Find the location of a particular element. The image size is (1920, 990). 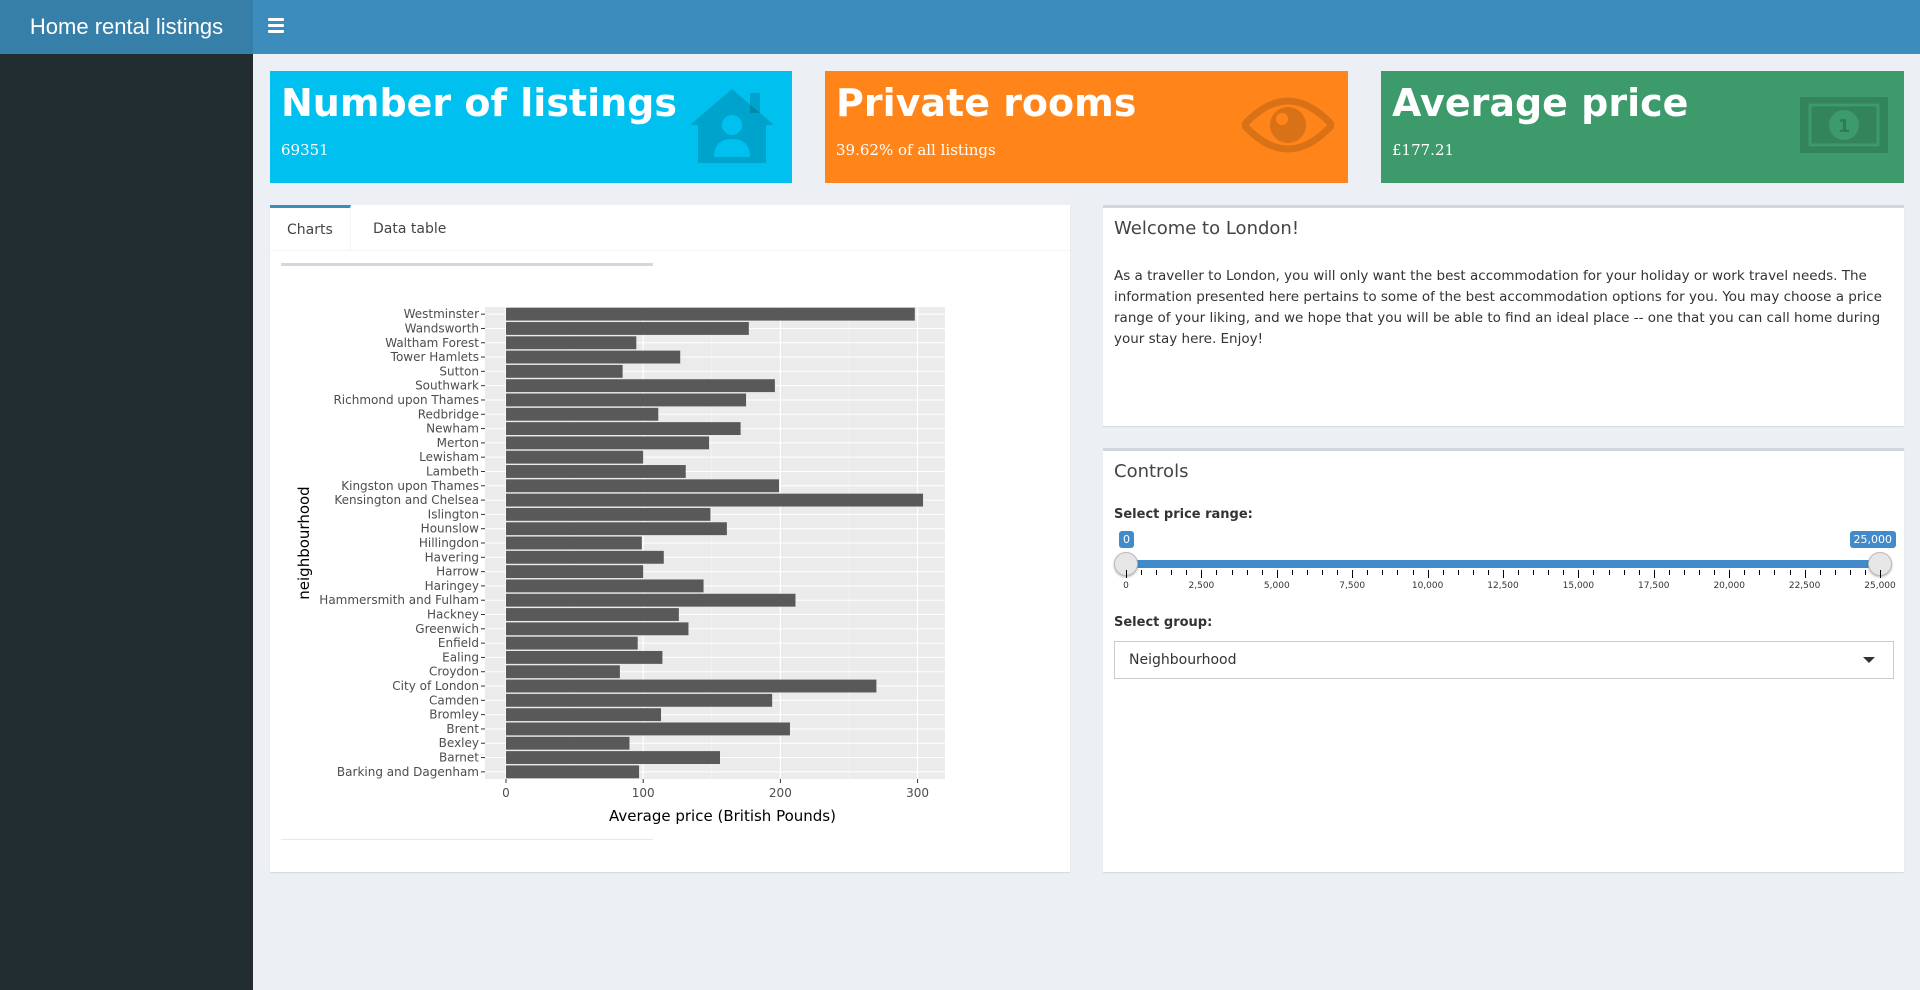

value-box-listings: Number of listings 69351 is located at coordinates (531, 127).